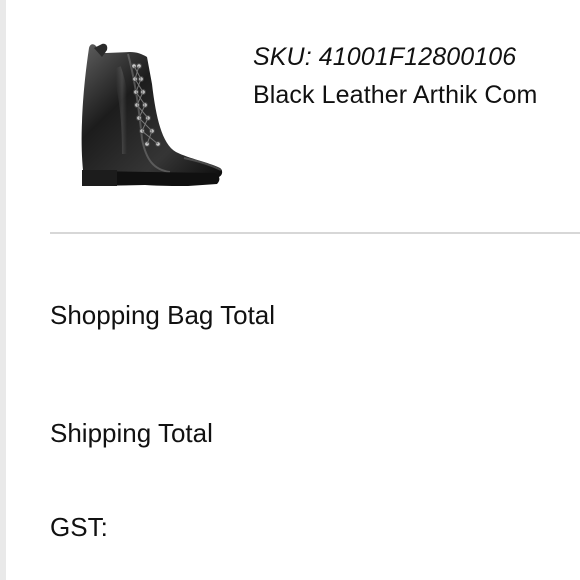 This screenshot has height=580, width=580. Describe the element at coordinates (131, 433) in the screenshot. I see `shipping-total-label: Shipping Total` at that location.